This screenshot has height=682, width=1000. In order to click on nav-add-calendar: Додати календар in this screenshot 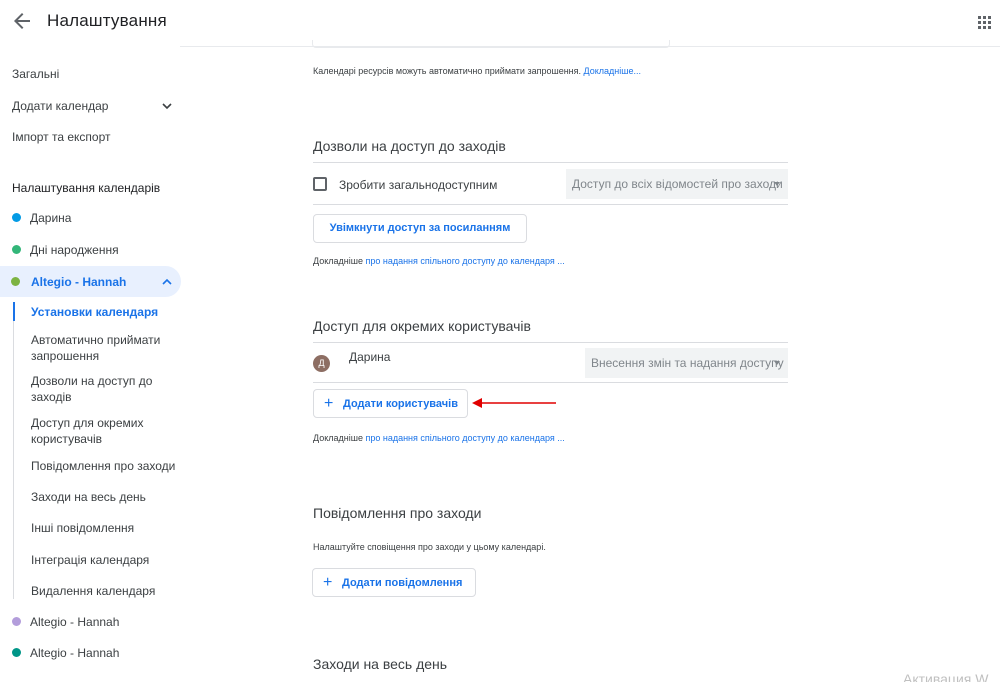, I will do `click(60, 106)`.